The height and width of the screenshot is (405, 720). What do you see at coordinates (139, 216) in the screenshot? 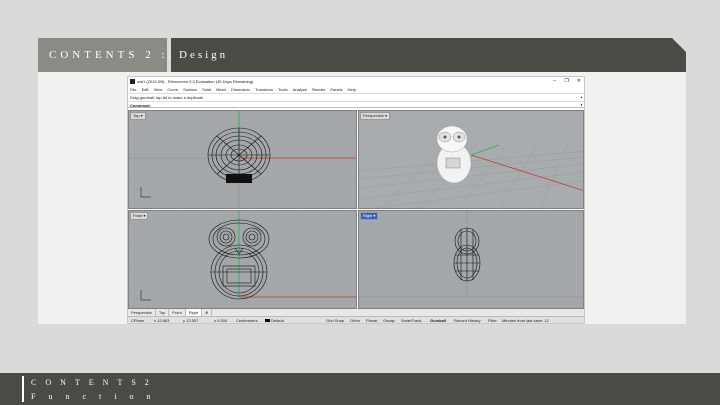
I see `viewport-label-front: Front ▾` at bounding box center [139, 216].